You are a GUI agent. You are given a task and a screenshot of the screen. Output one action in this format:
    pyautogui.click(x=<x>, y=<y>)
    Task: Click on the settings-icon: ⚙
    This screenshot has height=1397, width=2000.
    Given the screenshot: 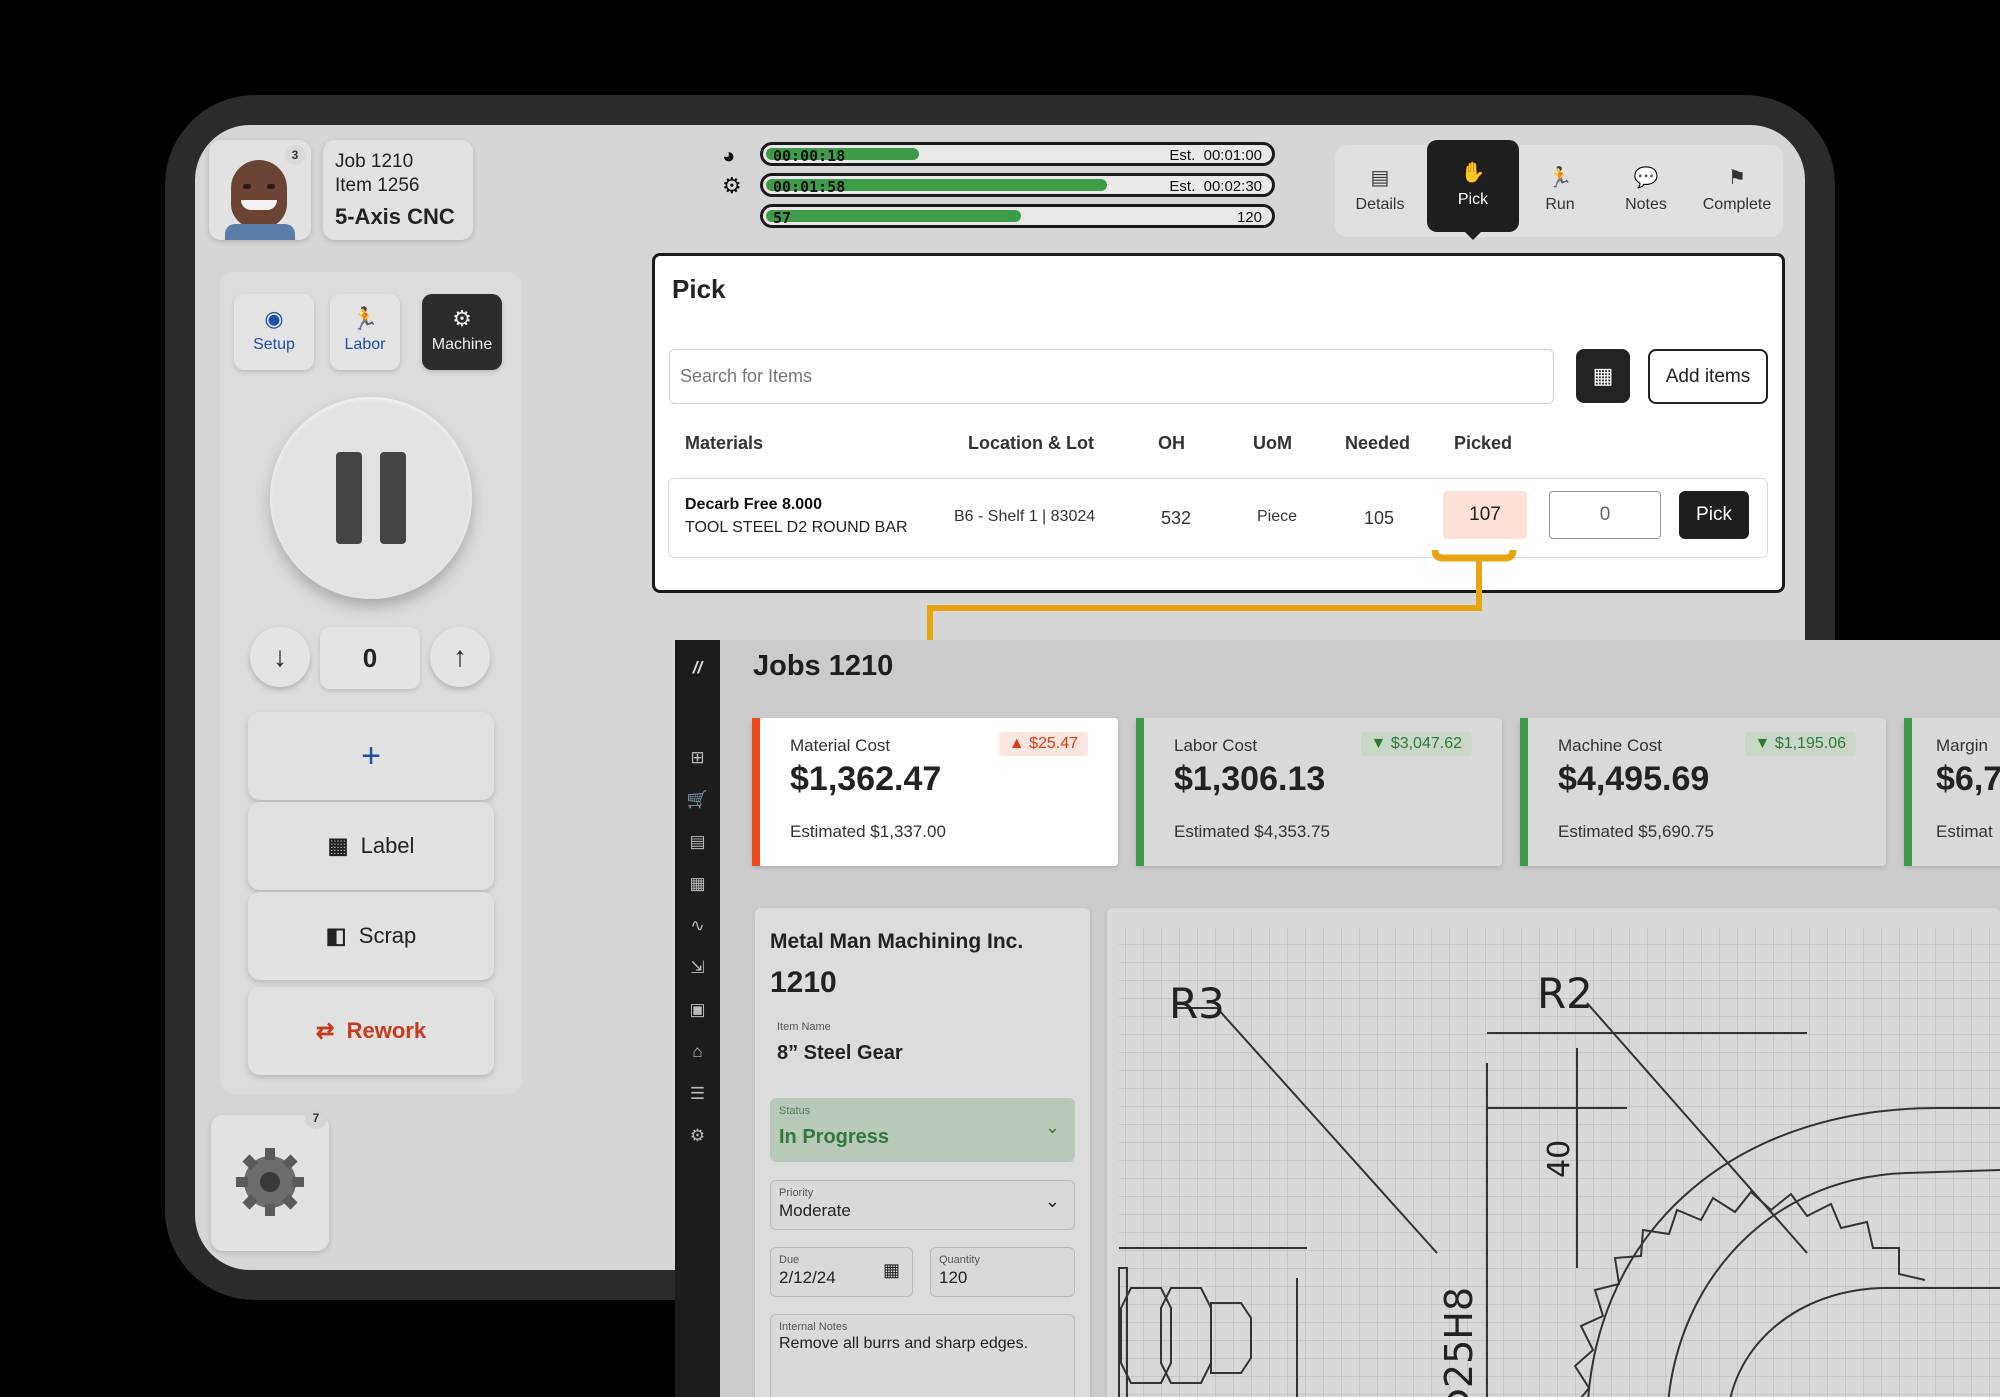 What is the action you would take?
    pyautogui.click(x=697, y=1136)
    